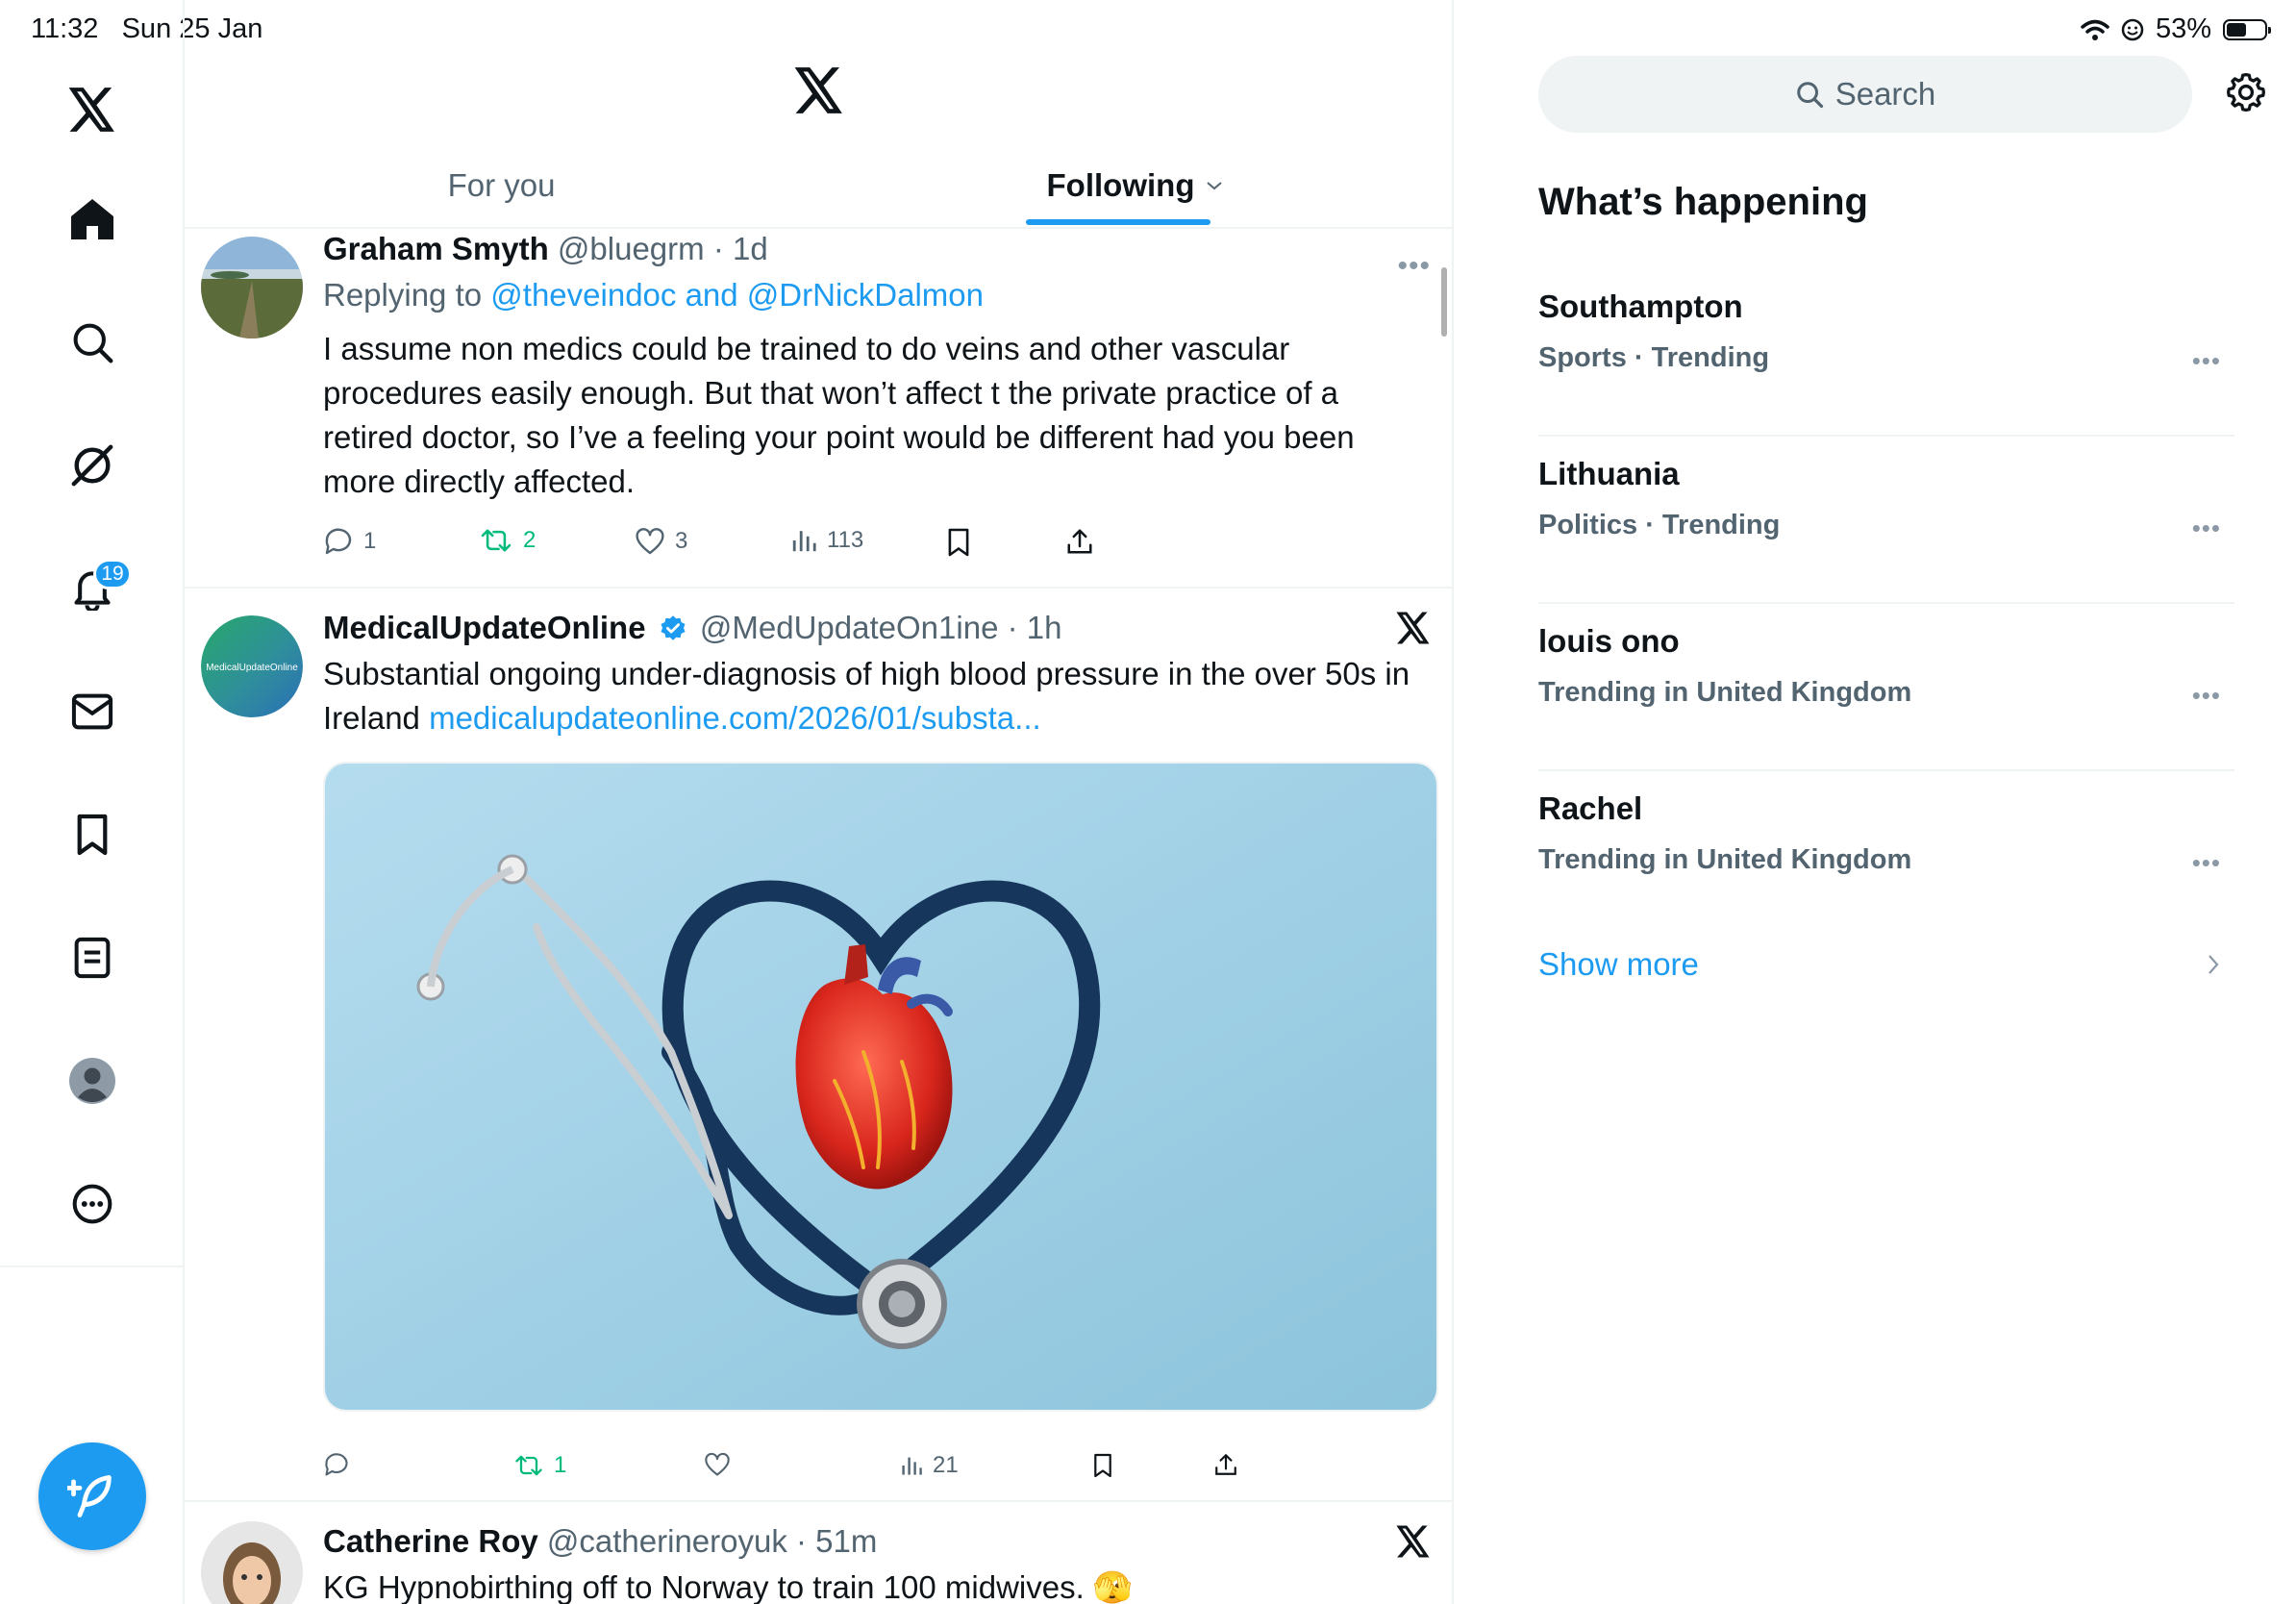  Describe the element at coordinates (92, 465) in the screenshot. I see `grok-icon` at that location.